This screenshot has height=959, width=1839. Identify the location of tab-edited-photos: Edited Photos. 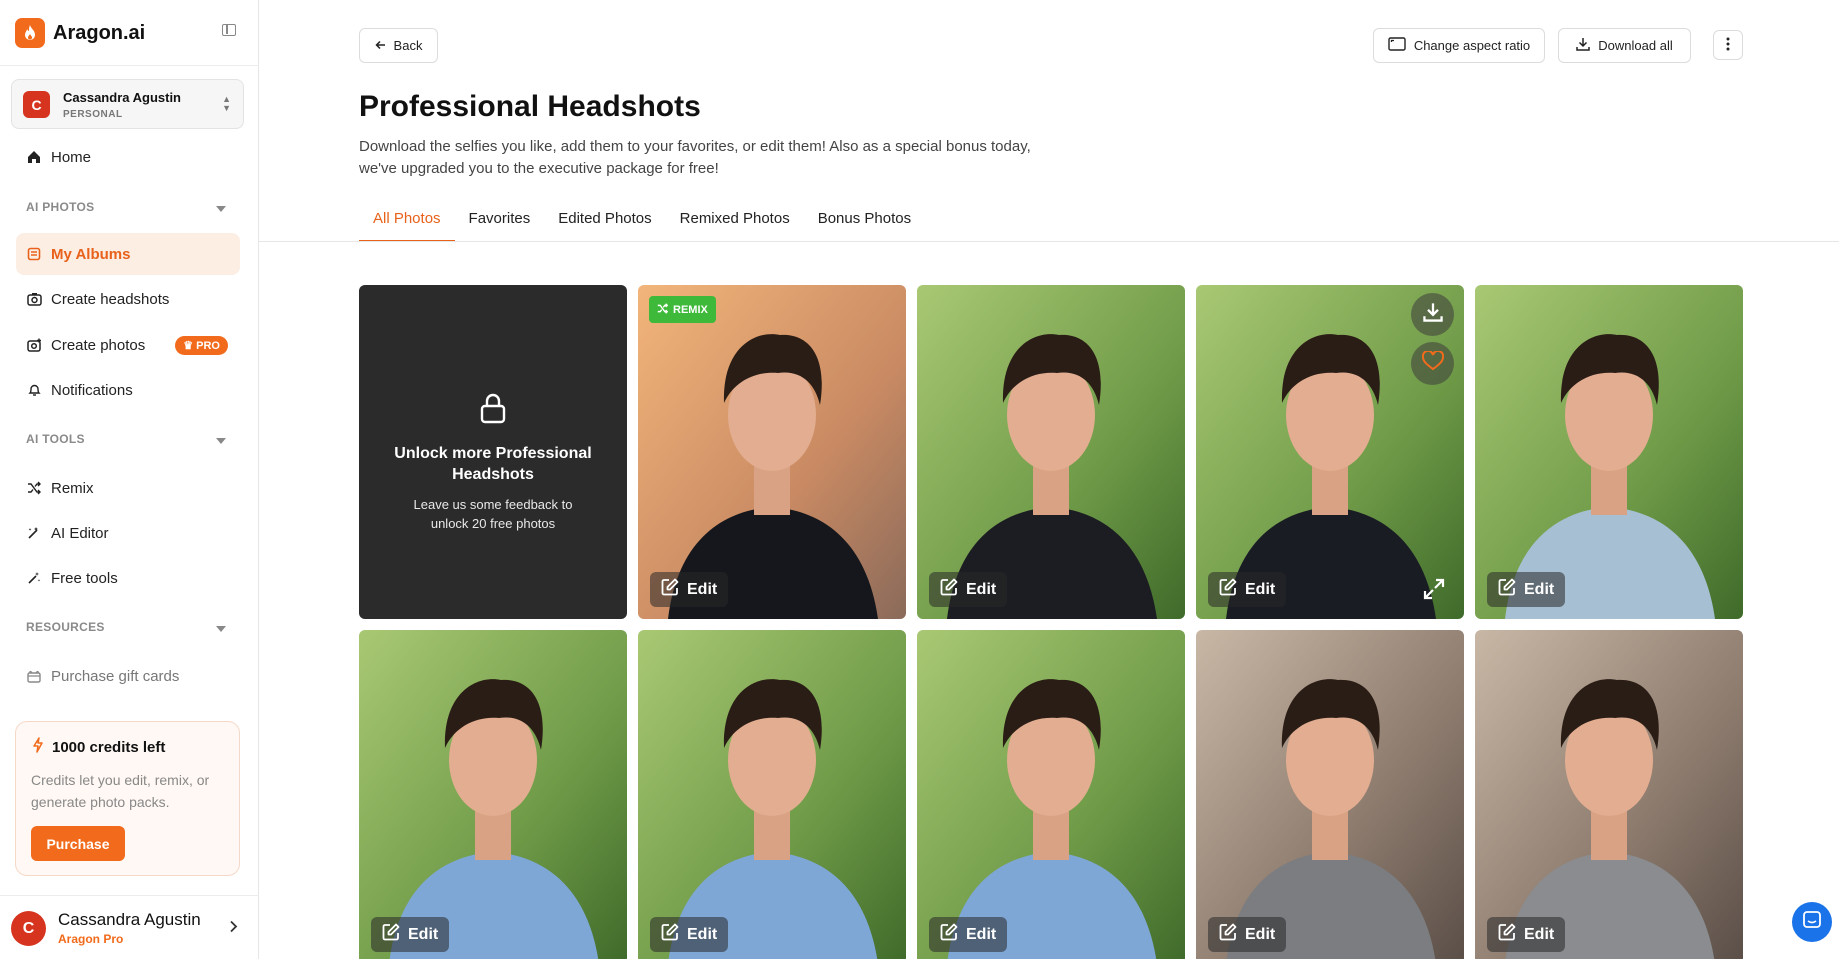
(604, 226).